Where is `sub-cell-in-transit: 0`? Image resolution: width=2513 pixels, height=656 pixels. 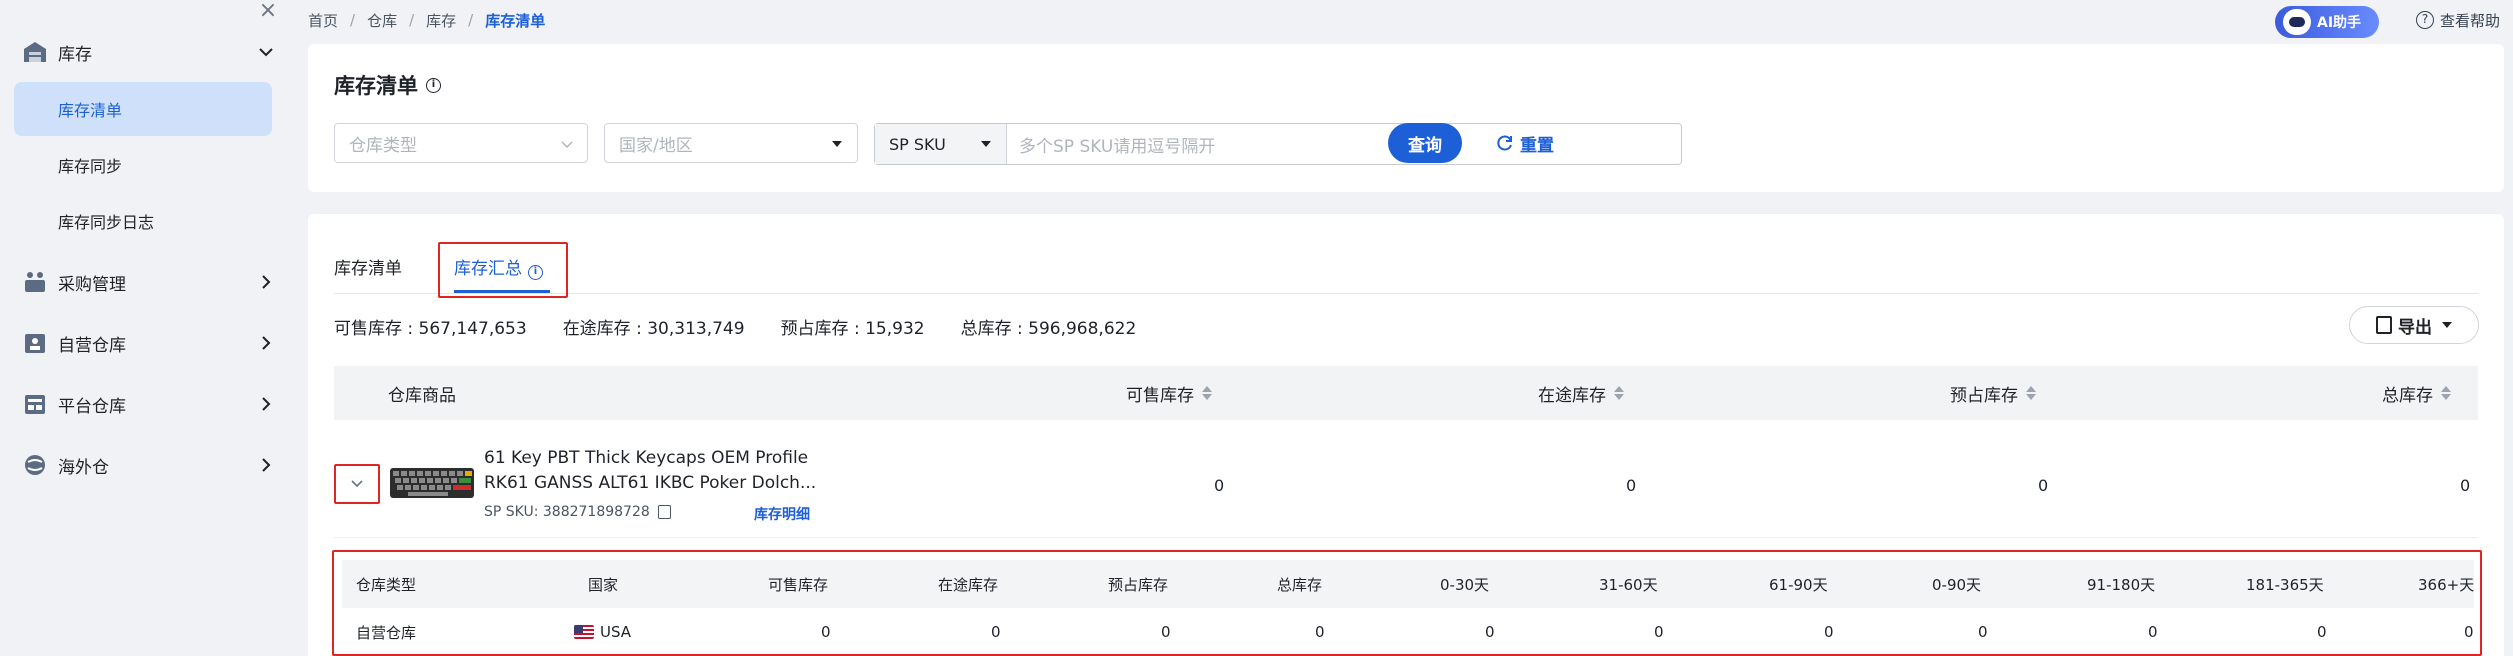 sub-cell-in-transit: 0 is located at coordinates (996, 632).